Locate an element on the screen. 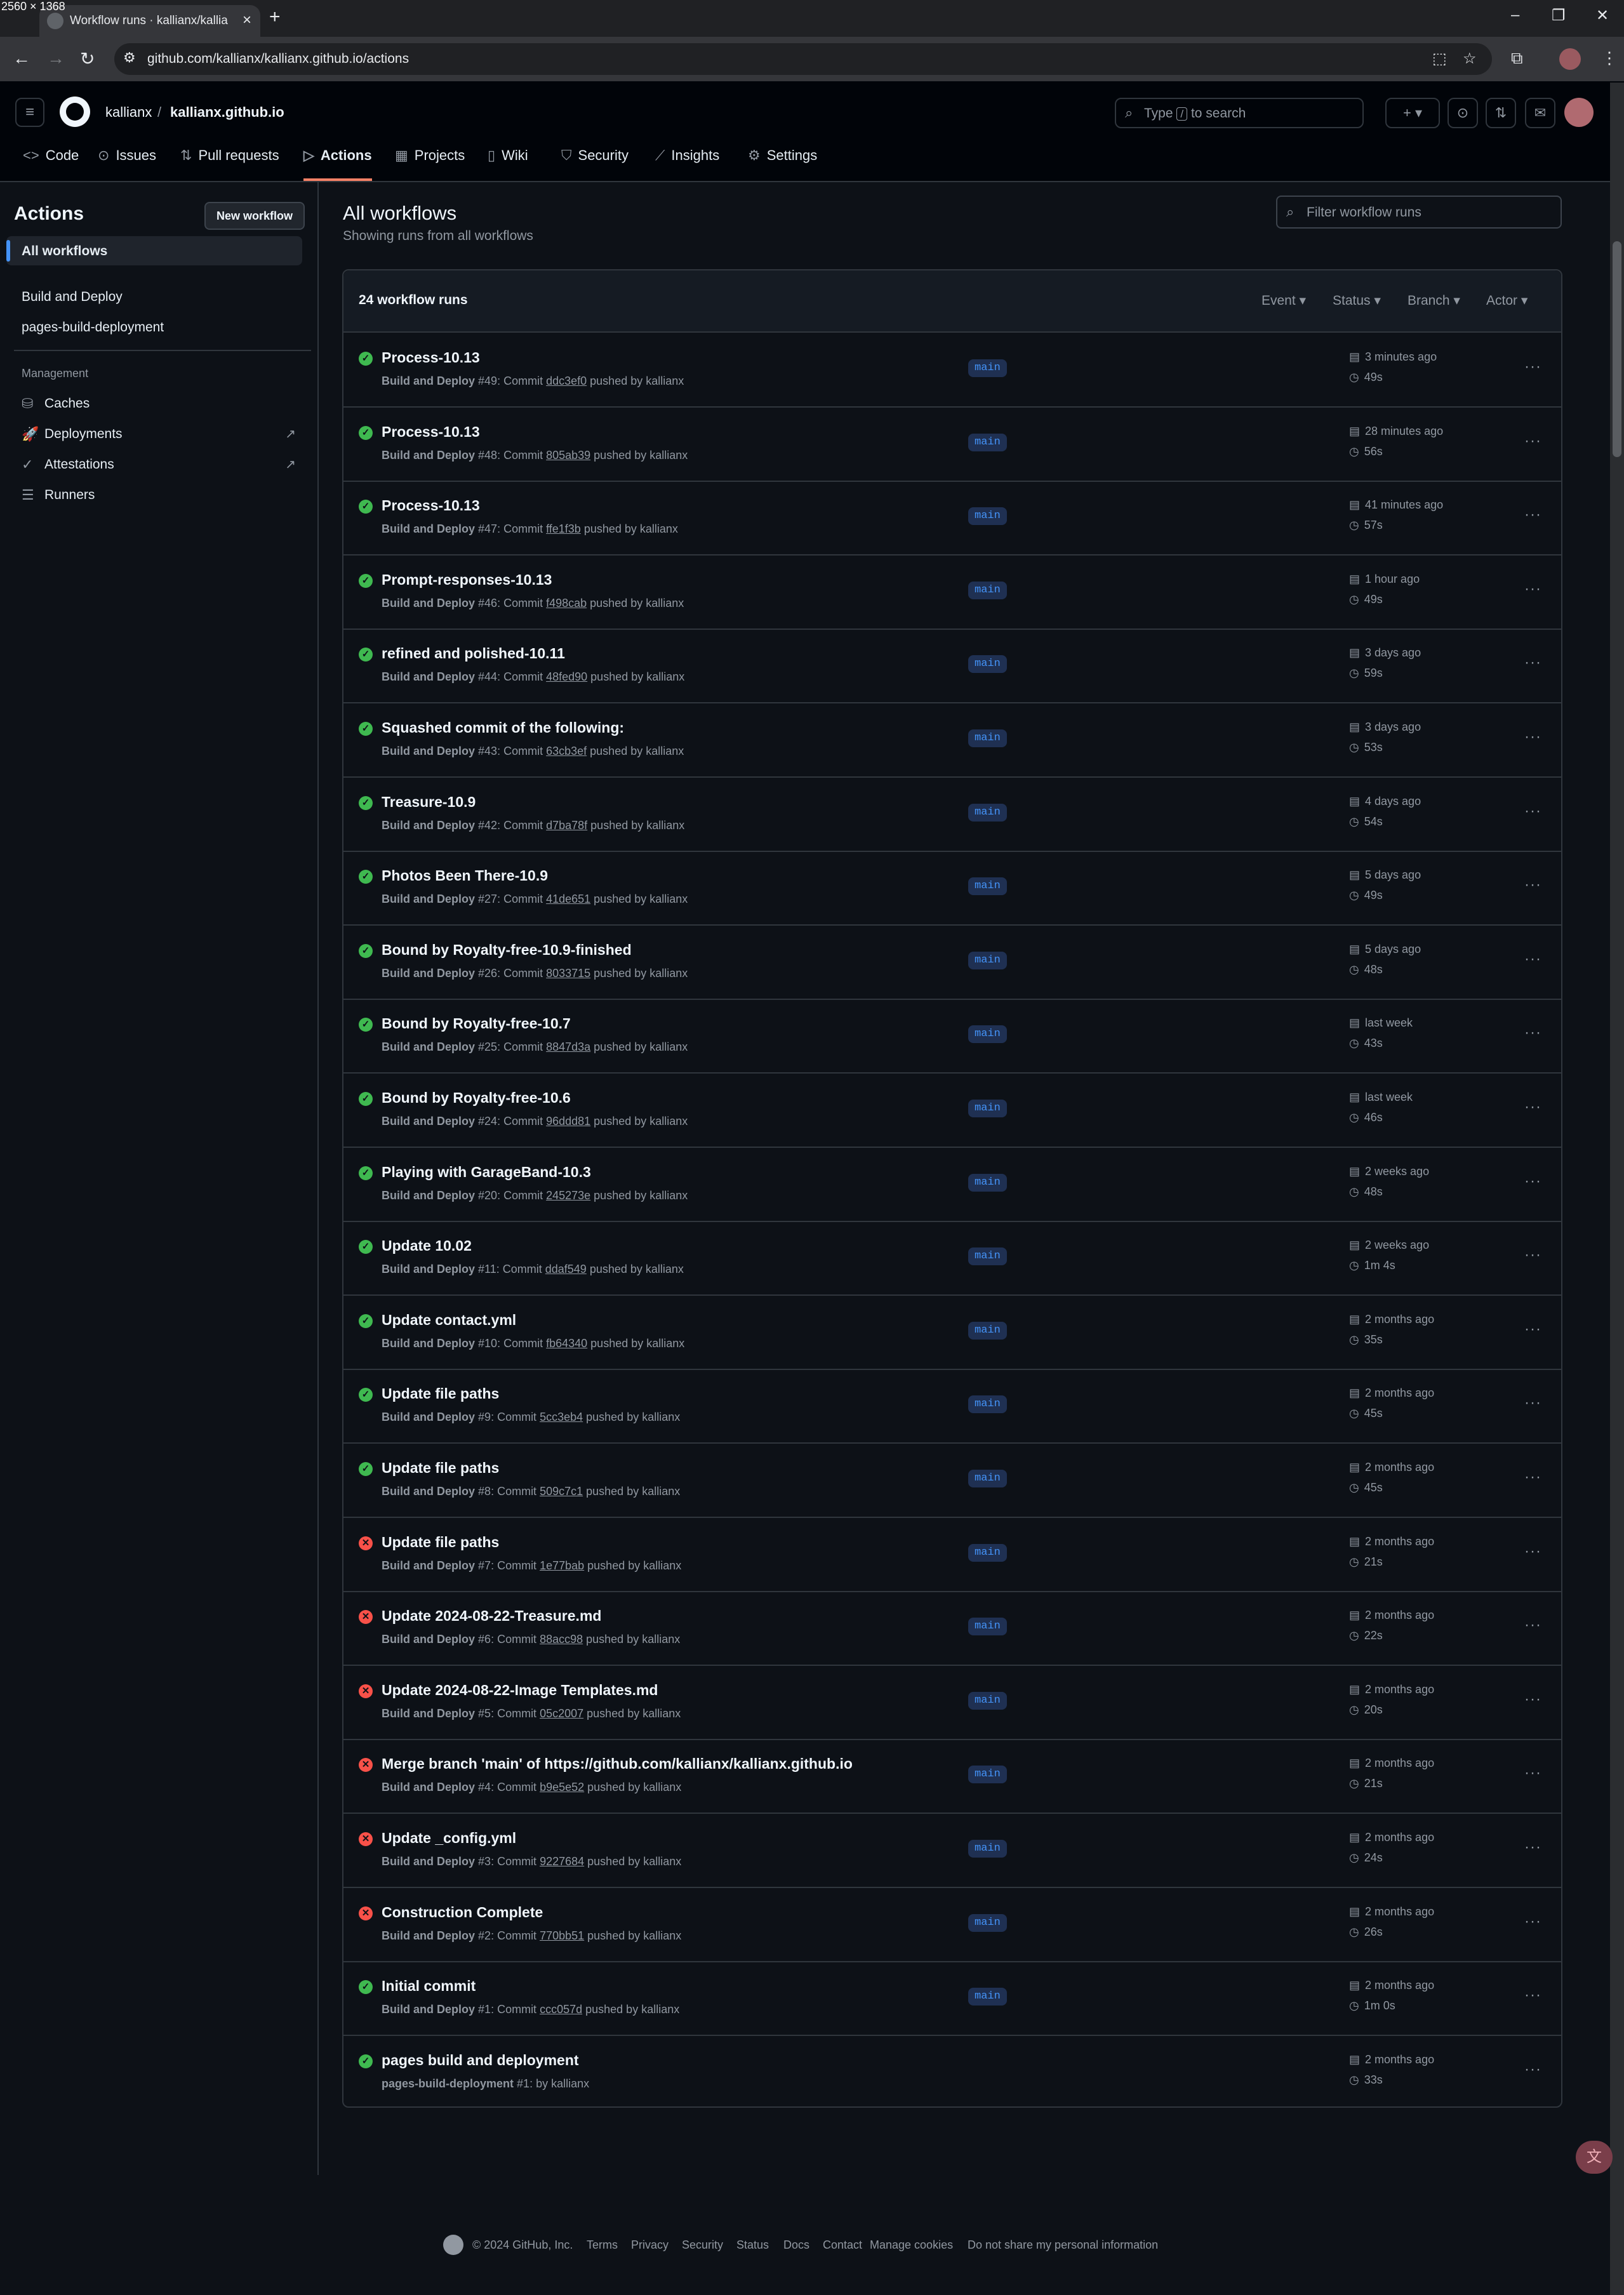  commit-sha-link: 63cb3ef is located at coordinates (566, 751).